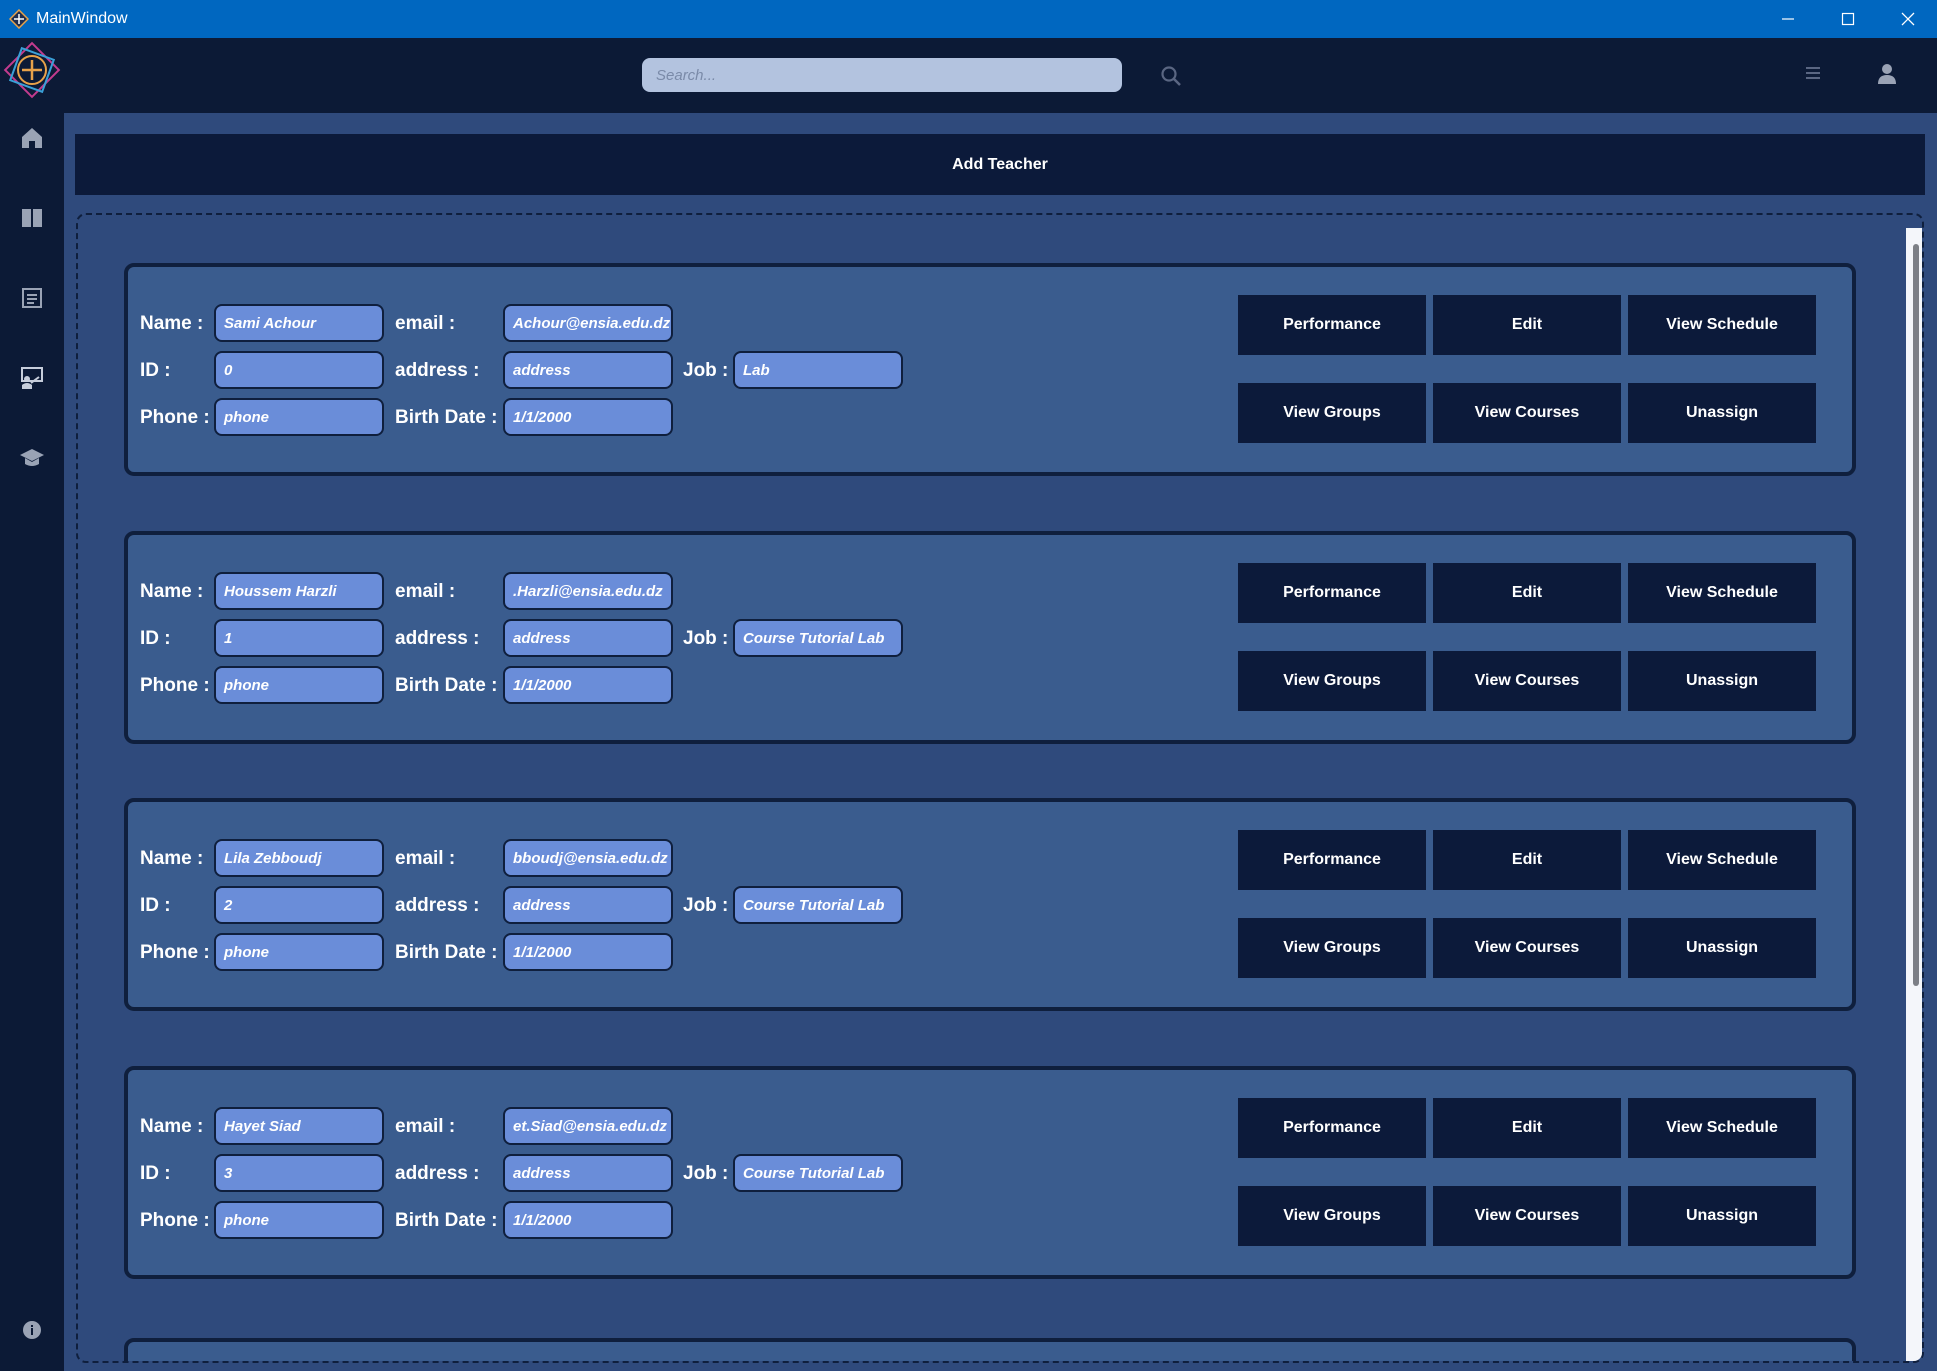 This screenshot has height=1371, width=1937. What do you see at coordinates (1000, 164) in the screenshot?
I see `add-teacher-button: Add Teacher` at bounding box center [1000, 164].